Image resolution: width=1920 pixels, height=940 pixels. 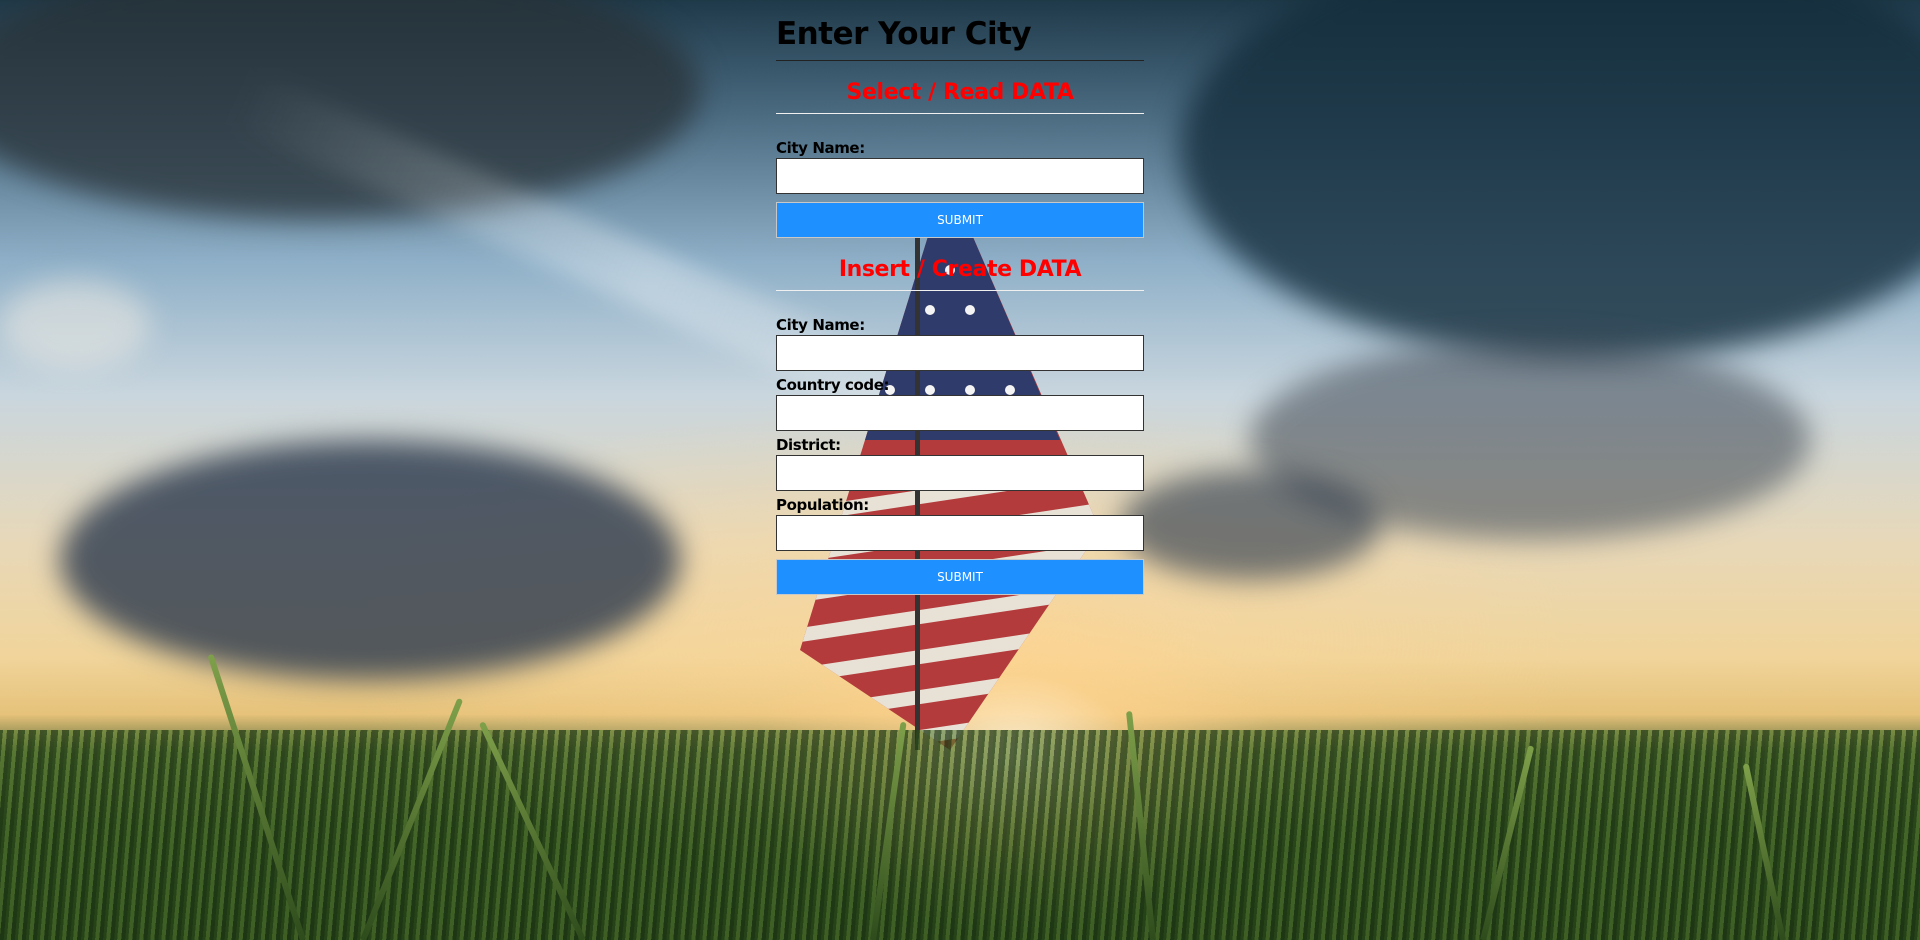 What do you see at coordinates (960, 413) in the screenshot?
I see `country-code-input` at bounding box center [960, 413].